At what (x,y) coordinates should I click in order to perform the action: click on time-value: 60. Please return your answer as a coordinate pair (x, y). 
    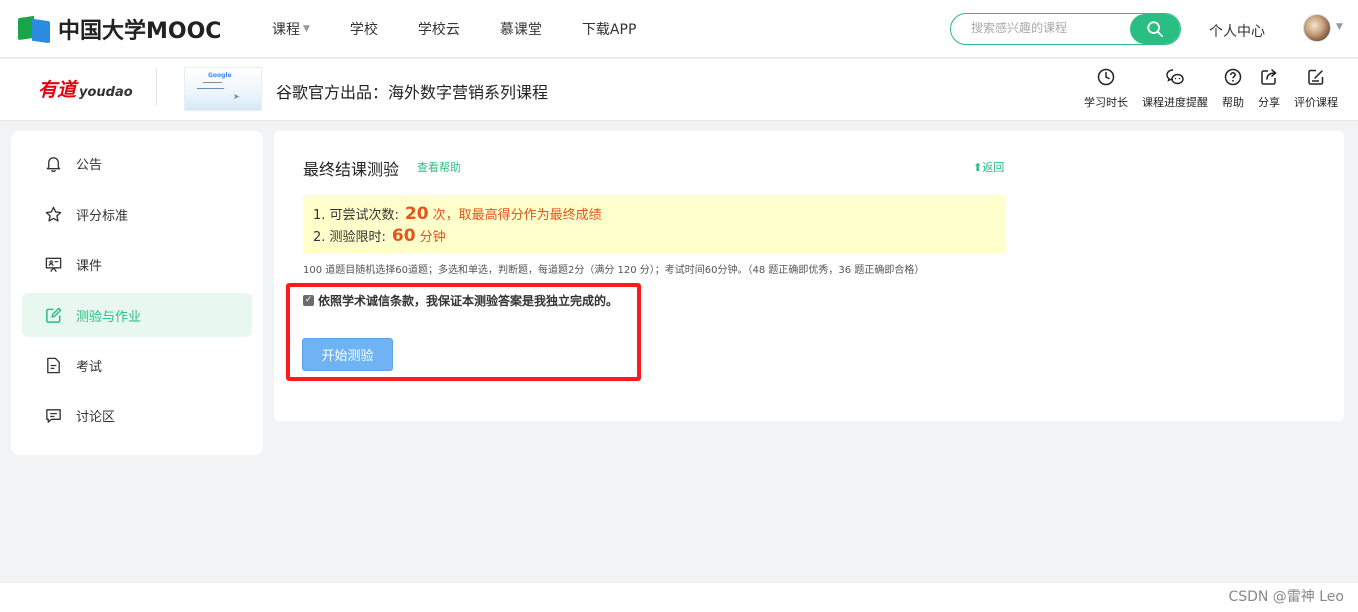
    Looking at the image, I should click on (403, 236).